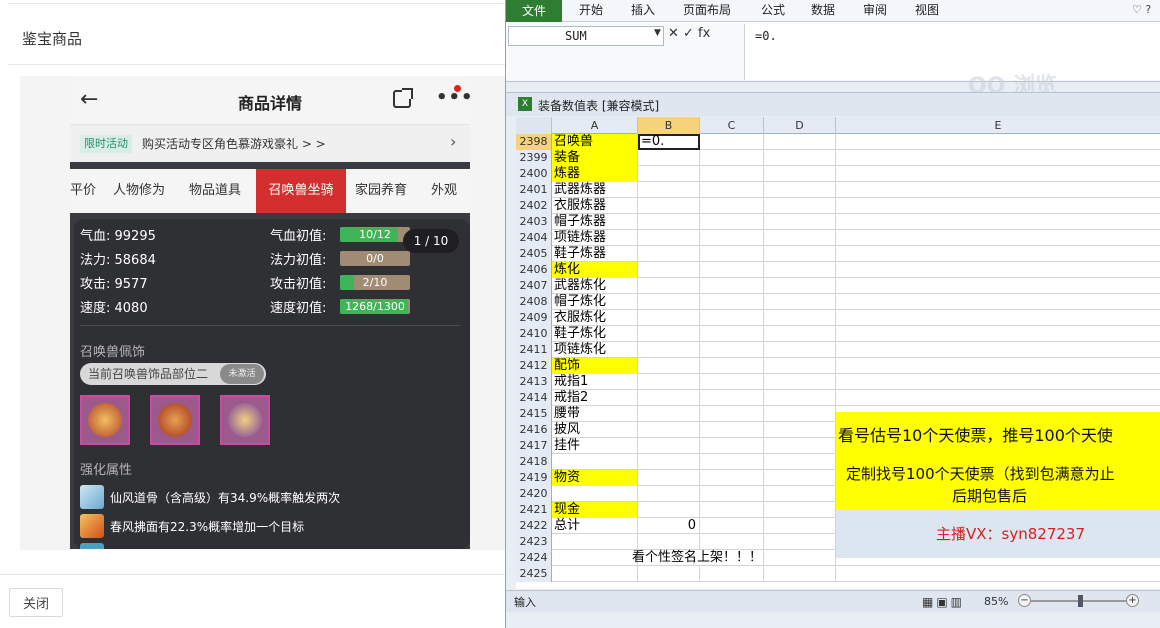  What do you see at coordinates (595, 334) in the screenshot?
I see `cell-a: 鞋子炼化` at bounding box center [595, 334].